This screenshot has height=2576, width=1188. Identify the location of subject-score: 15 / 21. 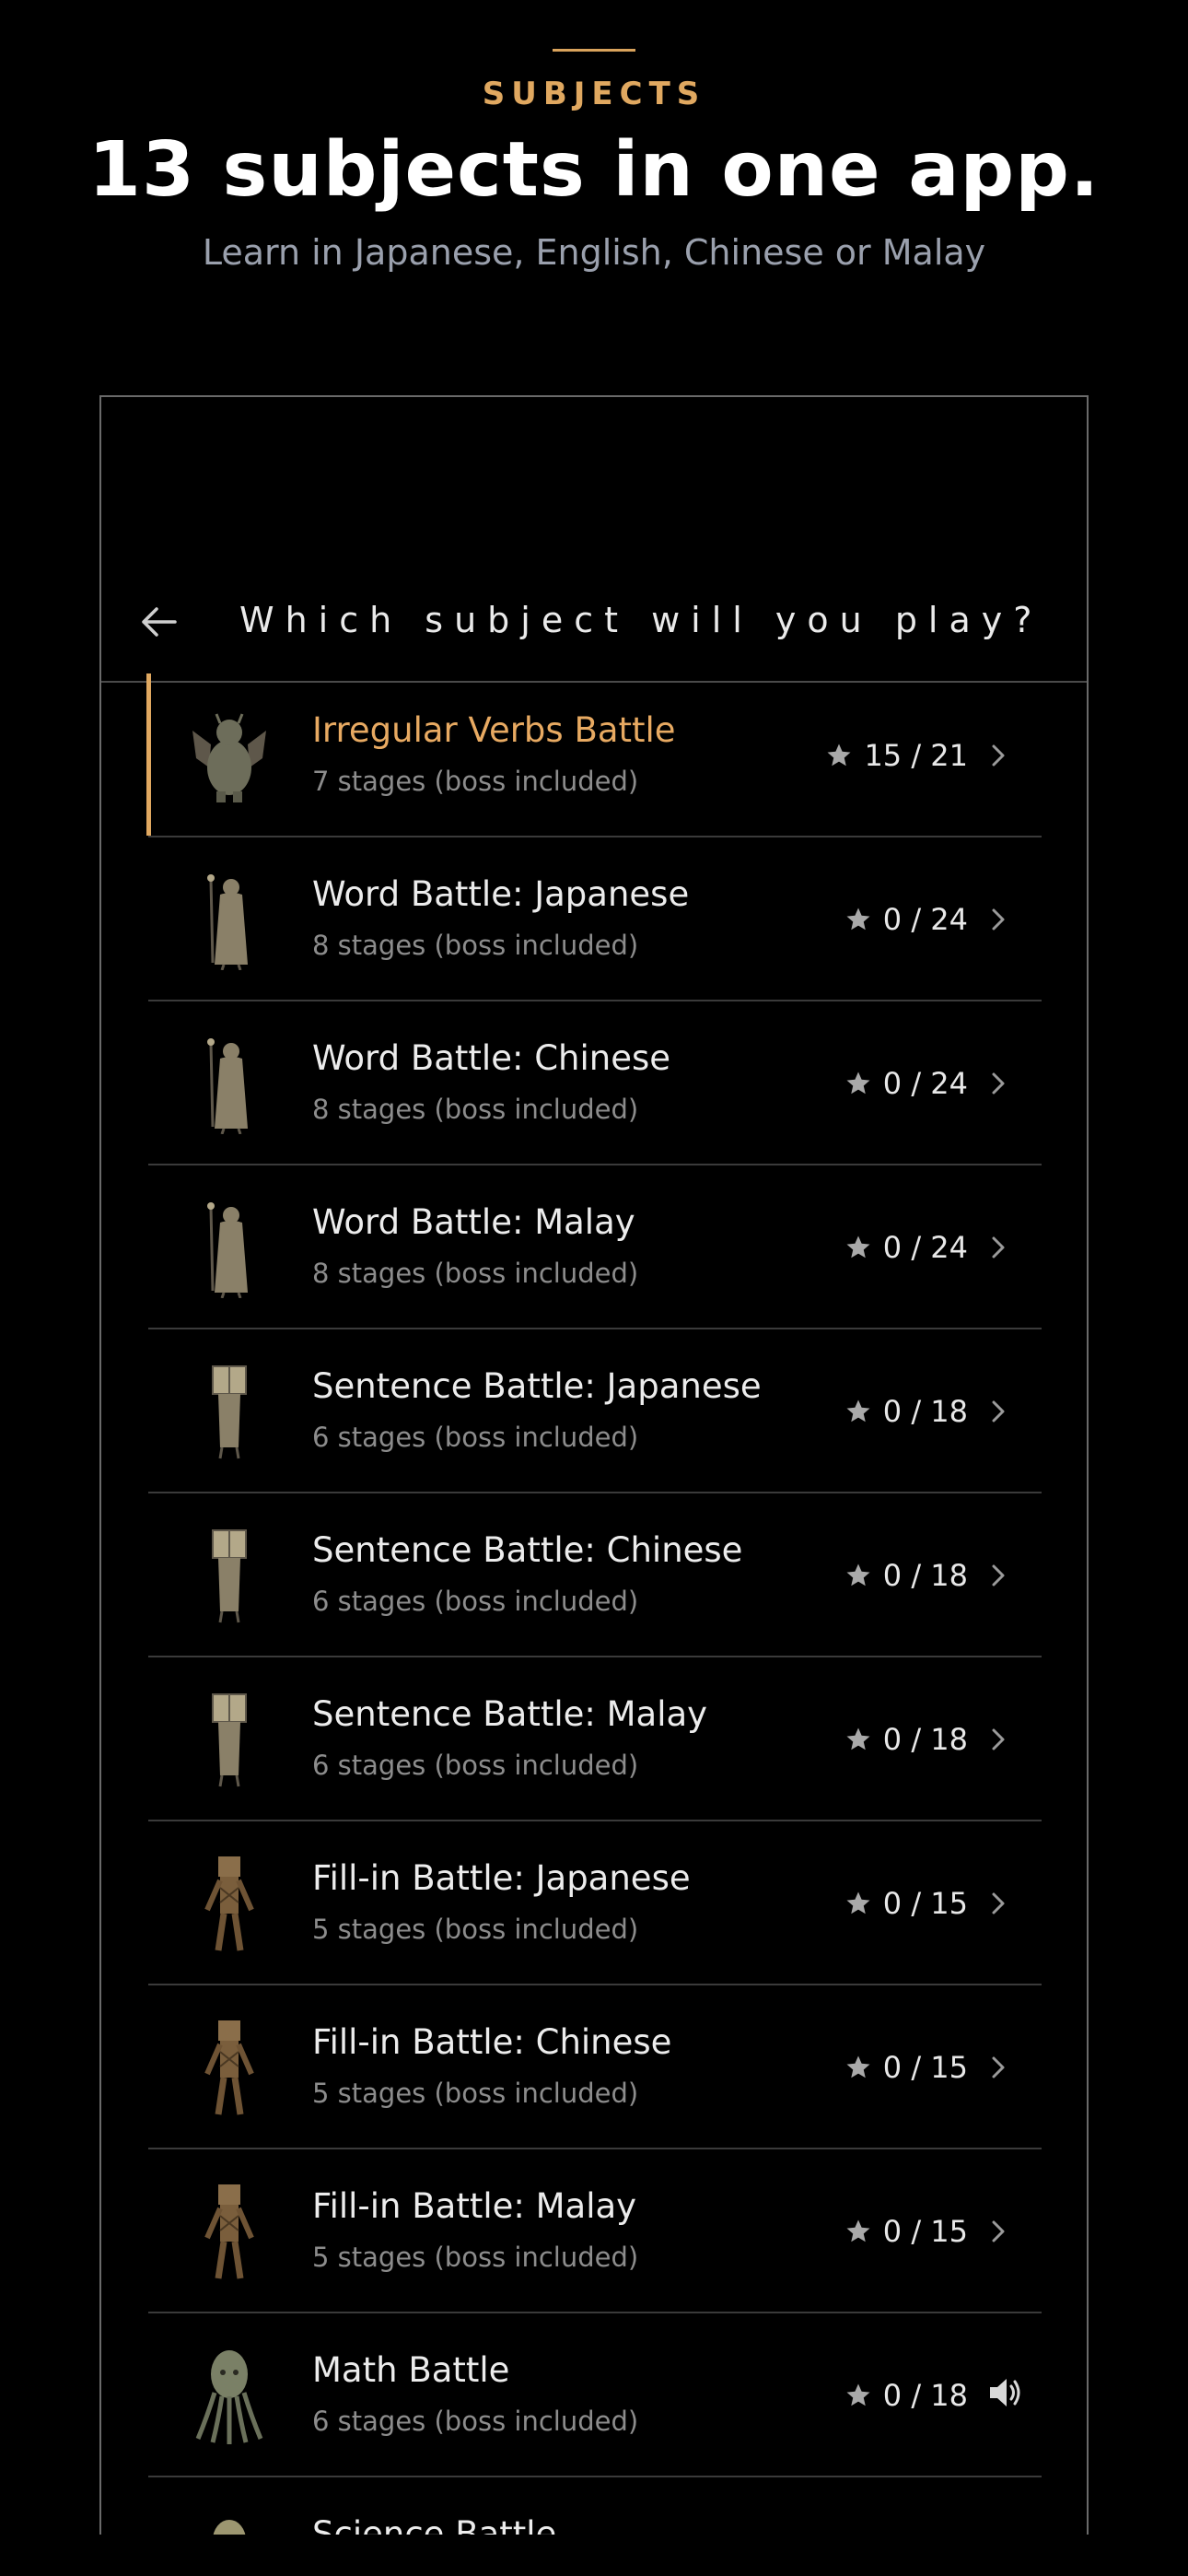
(916, 755).